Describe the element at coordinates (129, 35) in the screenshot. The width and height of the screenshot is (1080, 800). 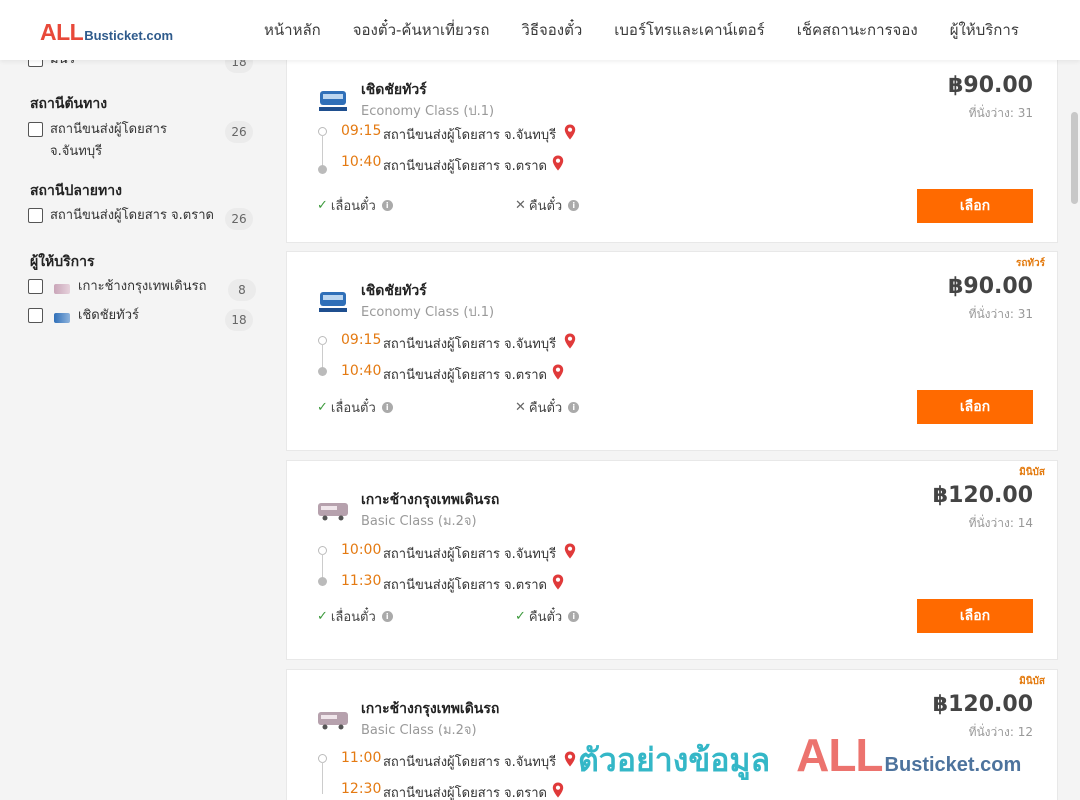
I see `logo-brand-text: Busticket.com` at that location.